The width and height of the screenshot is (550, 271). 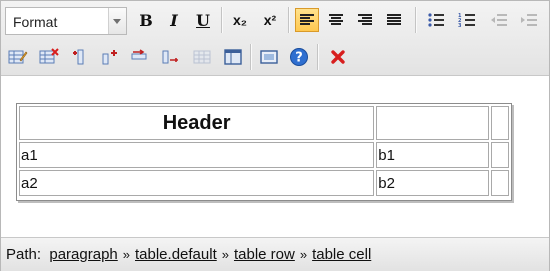 What do you see at coordinates (83, 254) in the screenshot?
I see `path-item-paragraph: paragraph` at bounding box center [83, 254].